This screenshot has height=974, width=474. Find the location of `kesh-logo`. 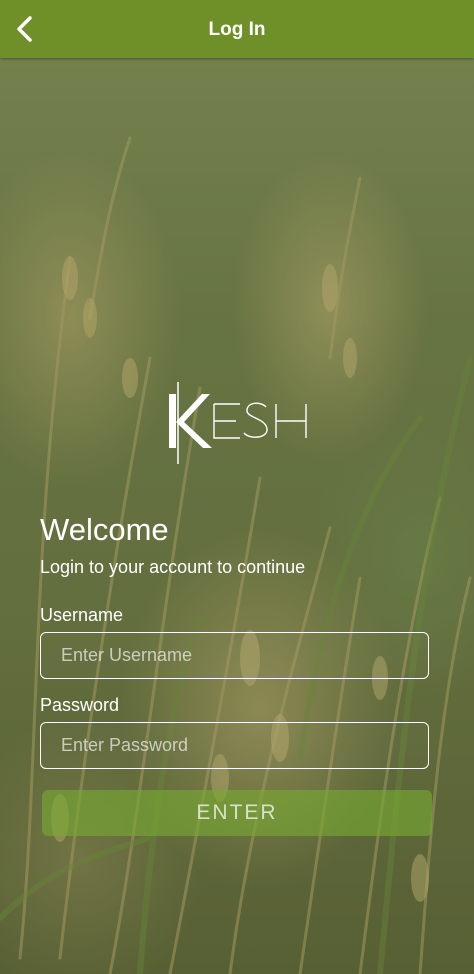

kesh-logo is located at coordinates (239, 423).